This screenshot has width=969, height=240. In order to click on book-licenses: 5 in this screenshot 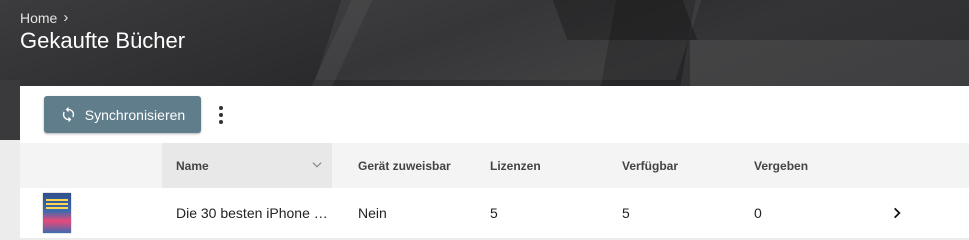, I will do `click(494, 213)`.